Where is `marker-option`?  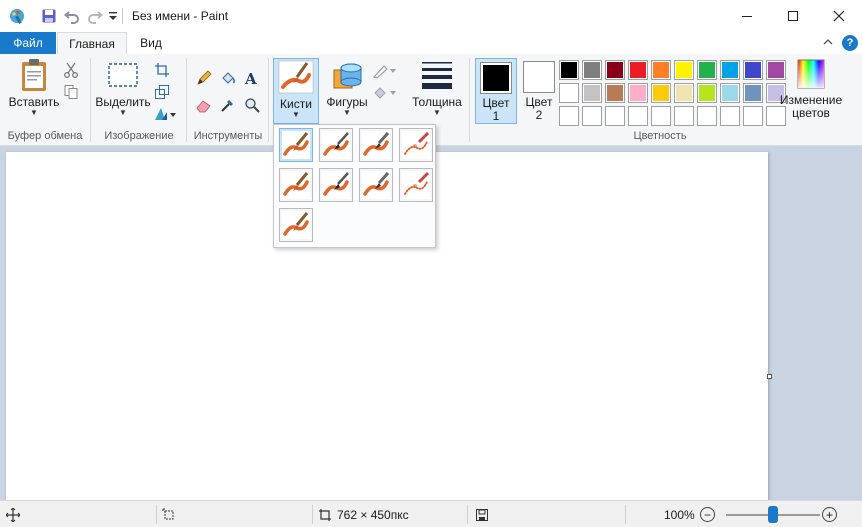 marker-option is located at coordinates (376, 185).